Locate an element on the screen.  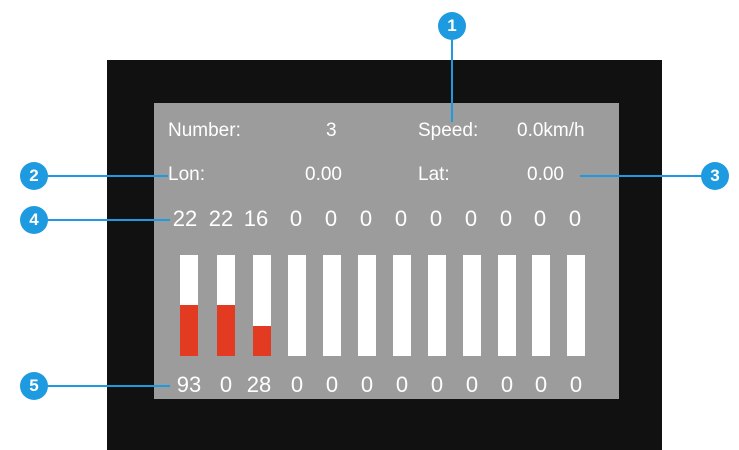
channel-value: 28 is located at coordinates (259, 384).